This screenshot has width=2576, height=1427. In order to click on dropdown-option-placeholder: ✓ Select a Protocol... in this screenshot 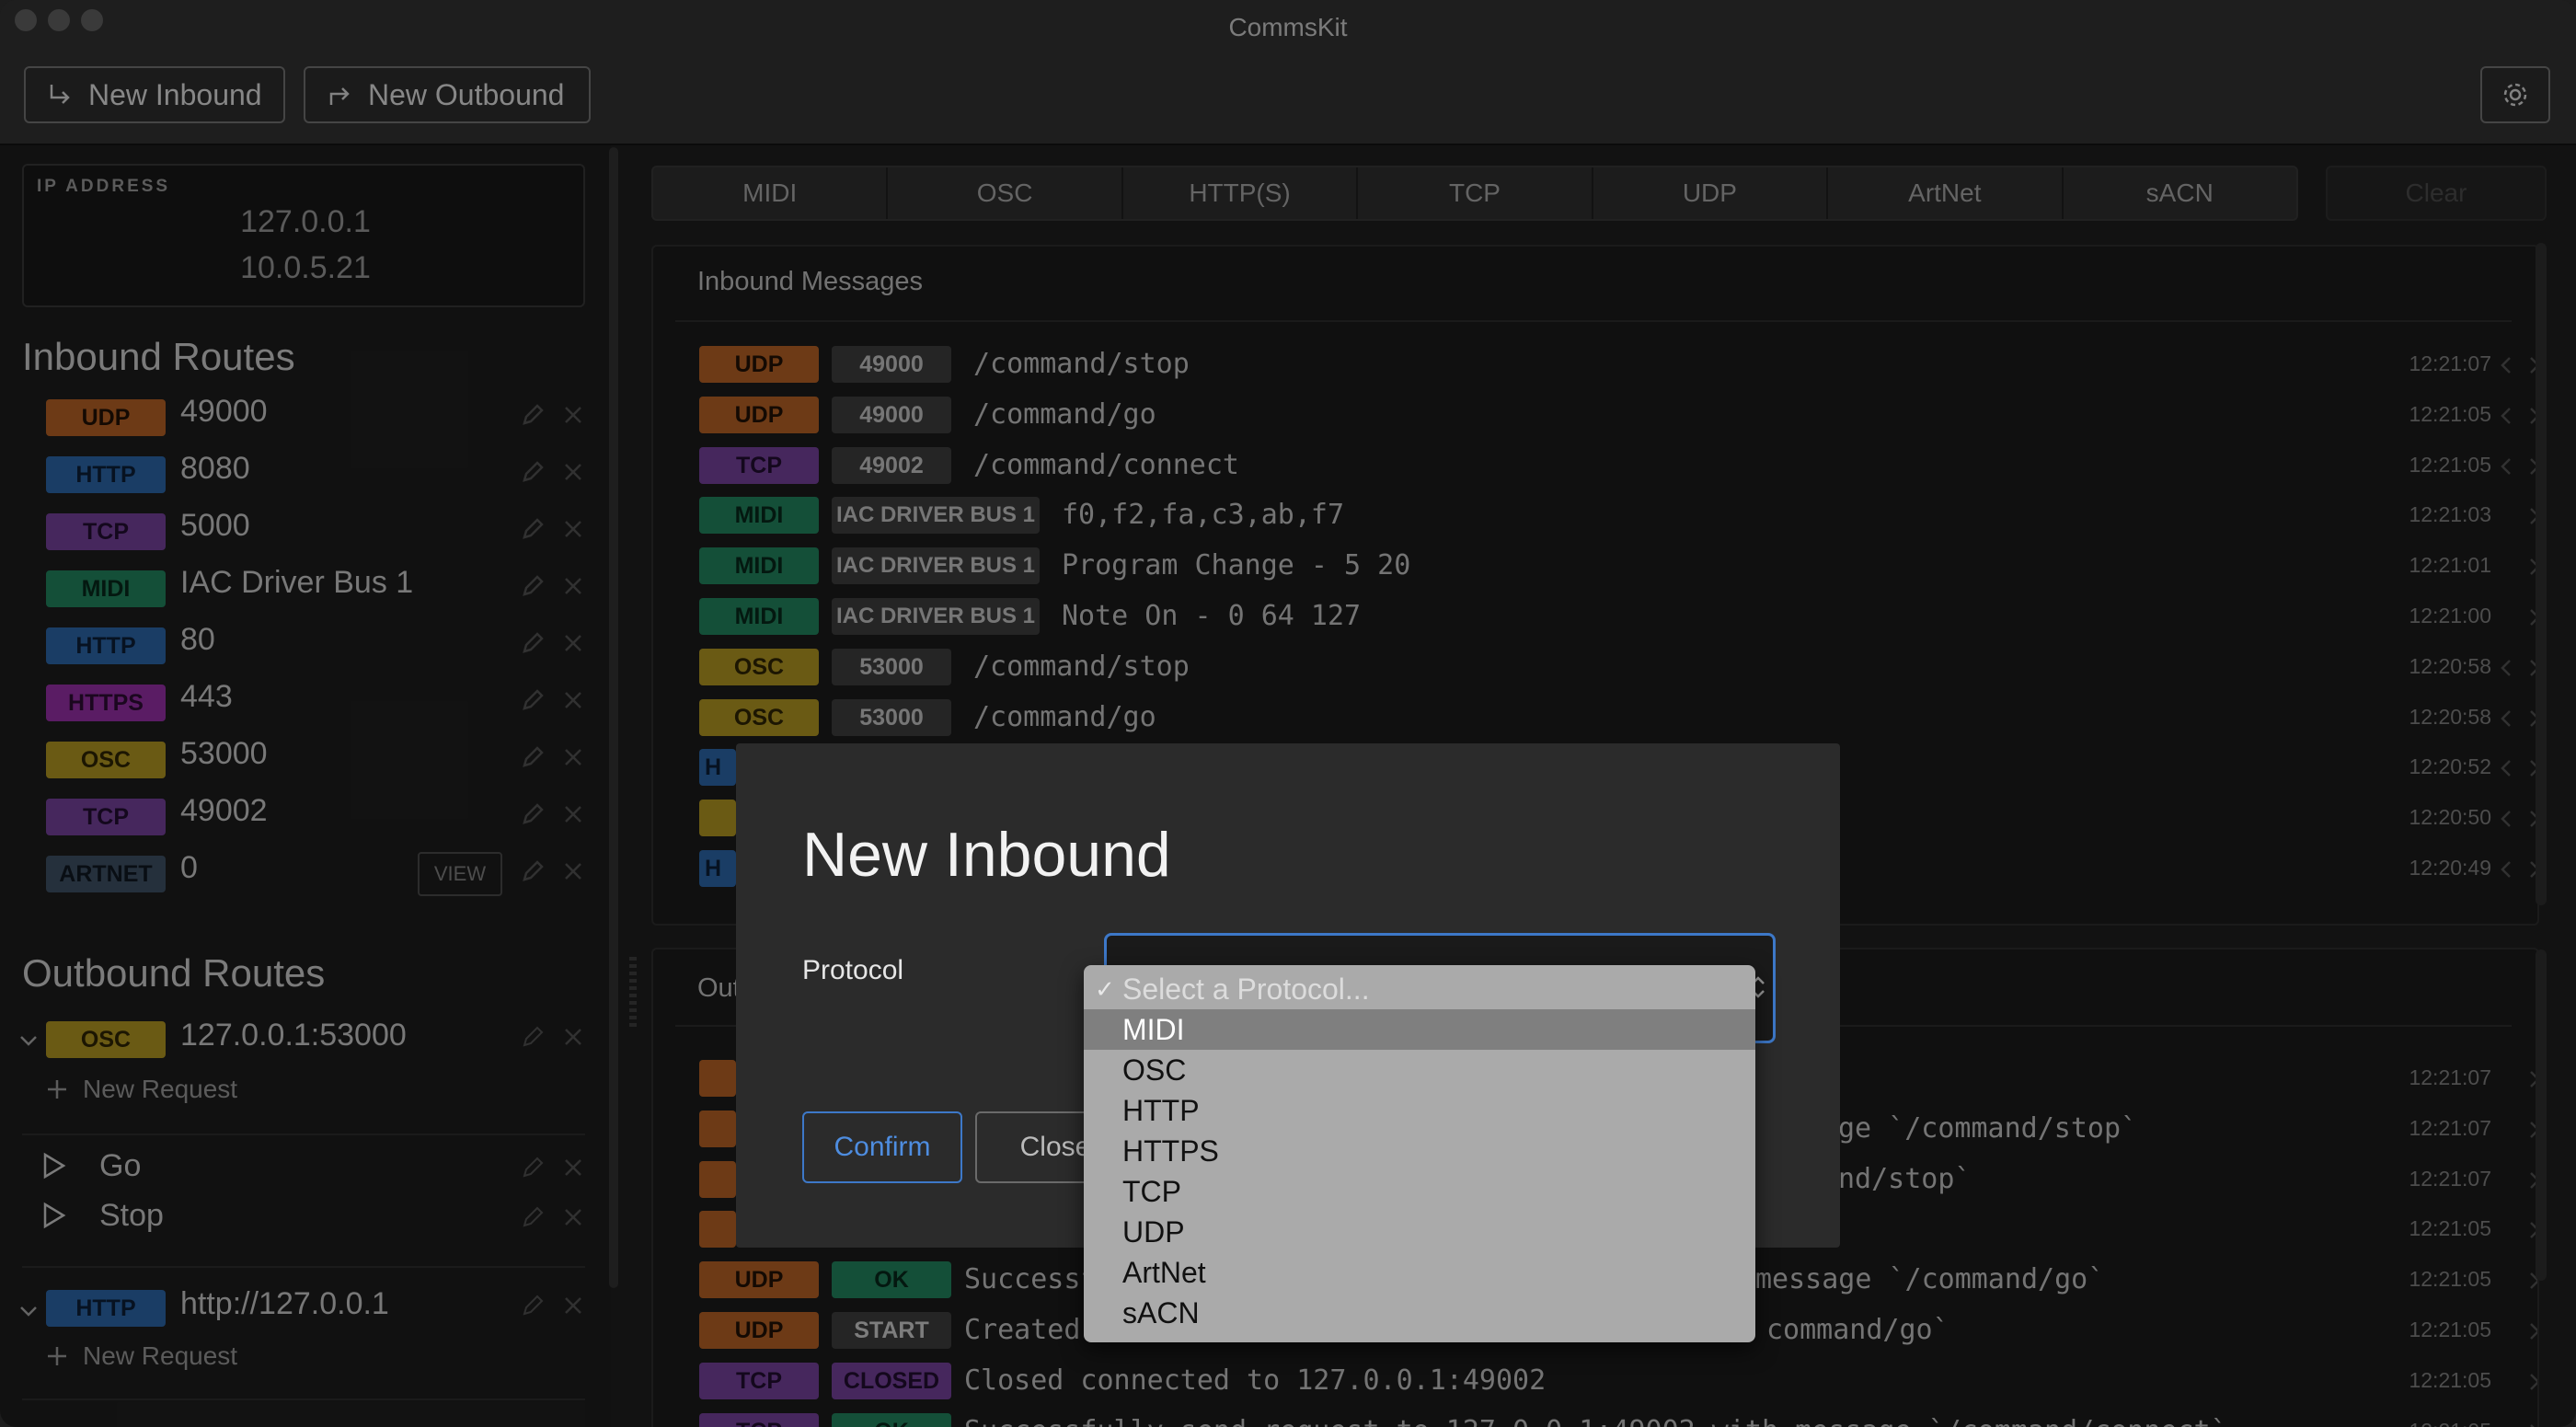, I will do `click(1419, 989)`.